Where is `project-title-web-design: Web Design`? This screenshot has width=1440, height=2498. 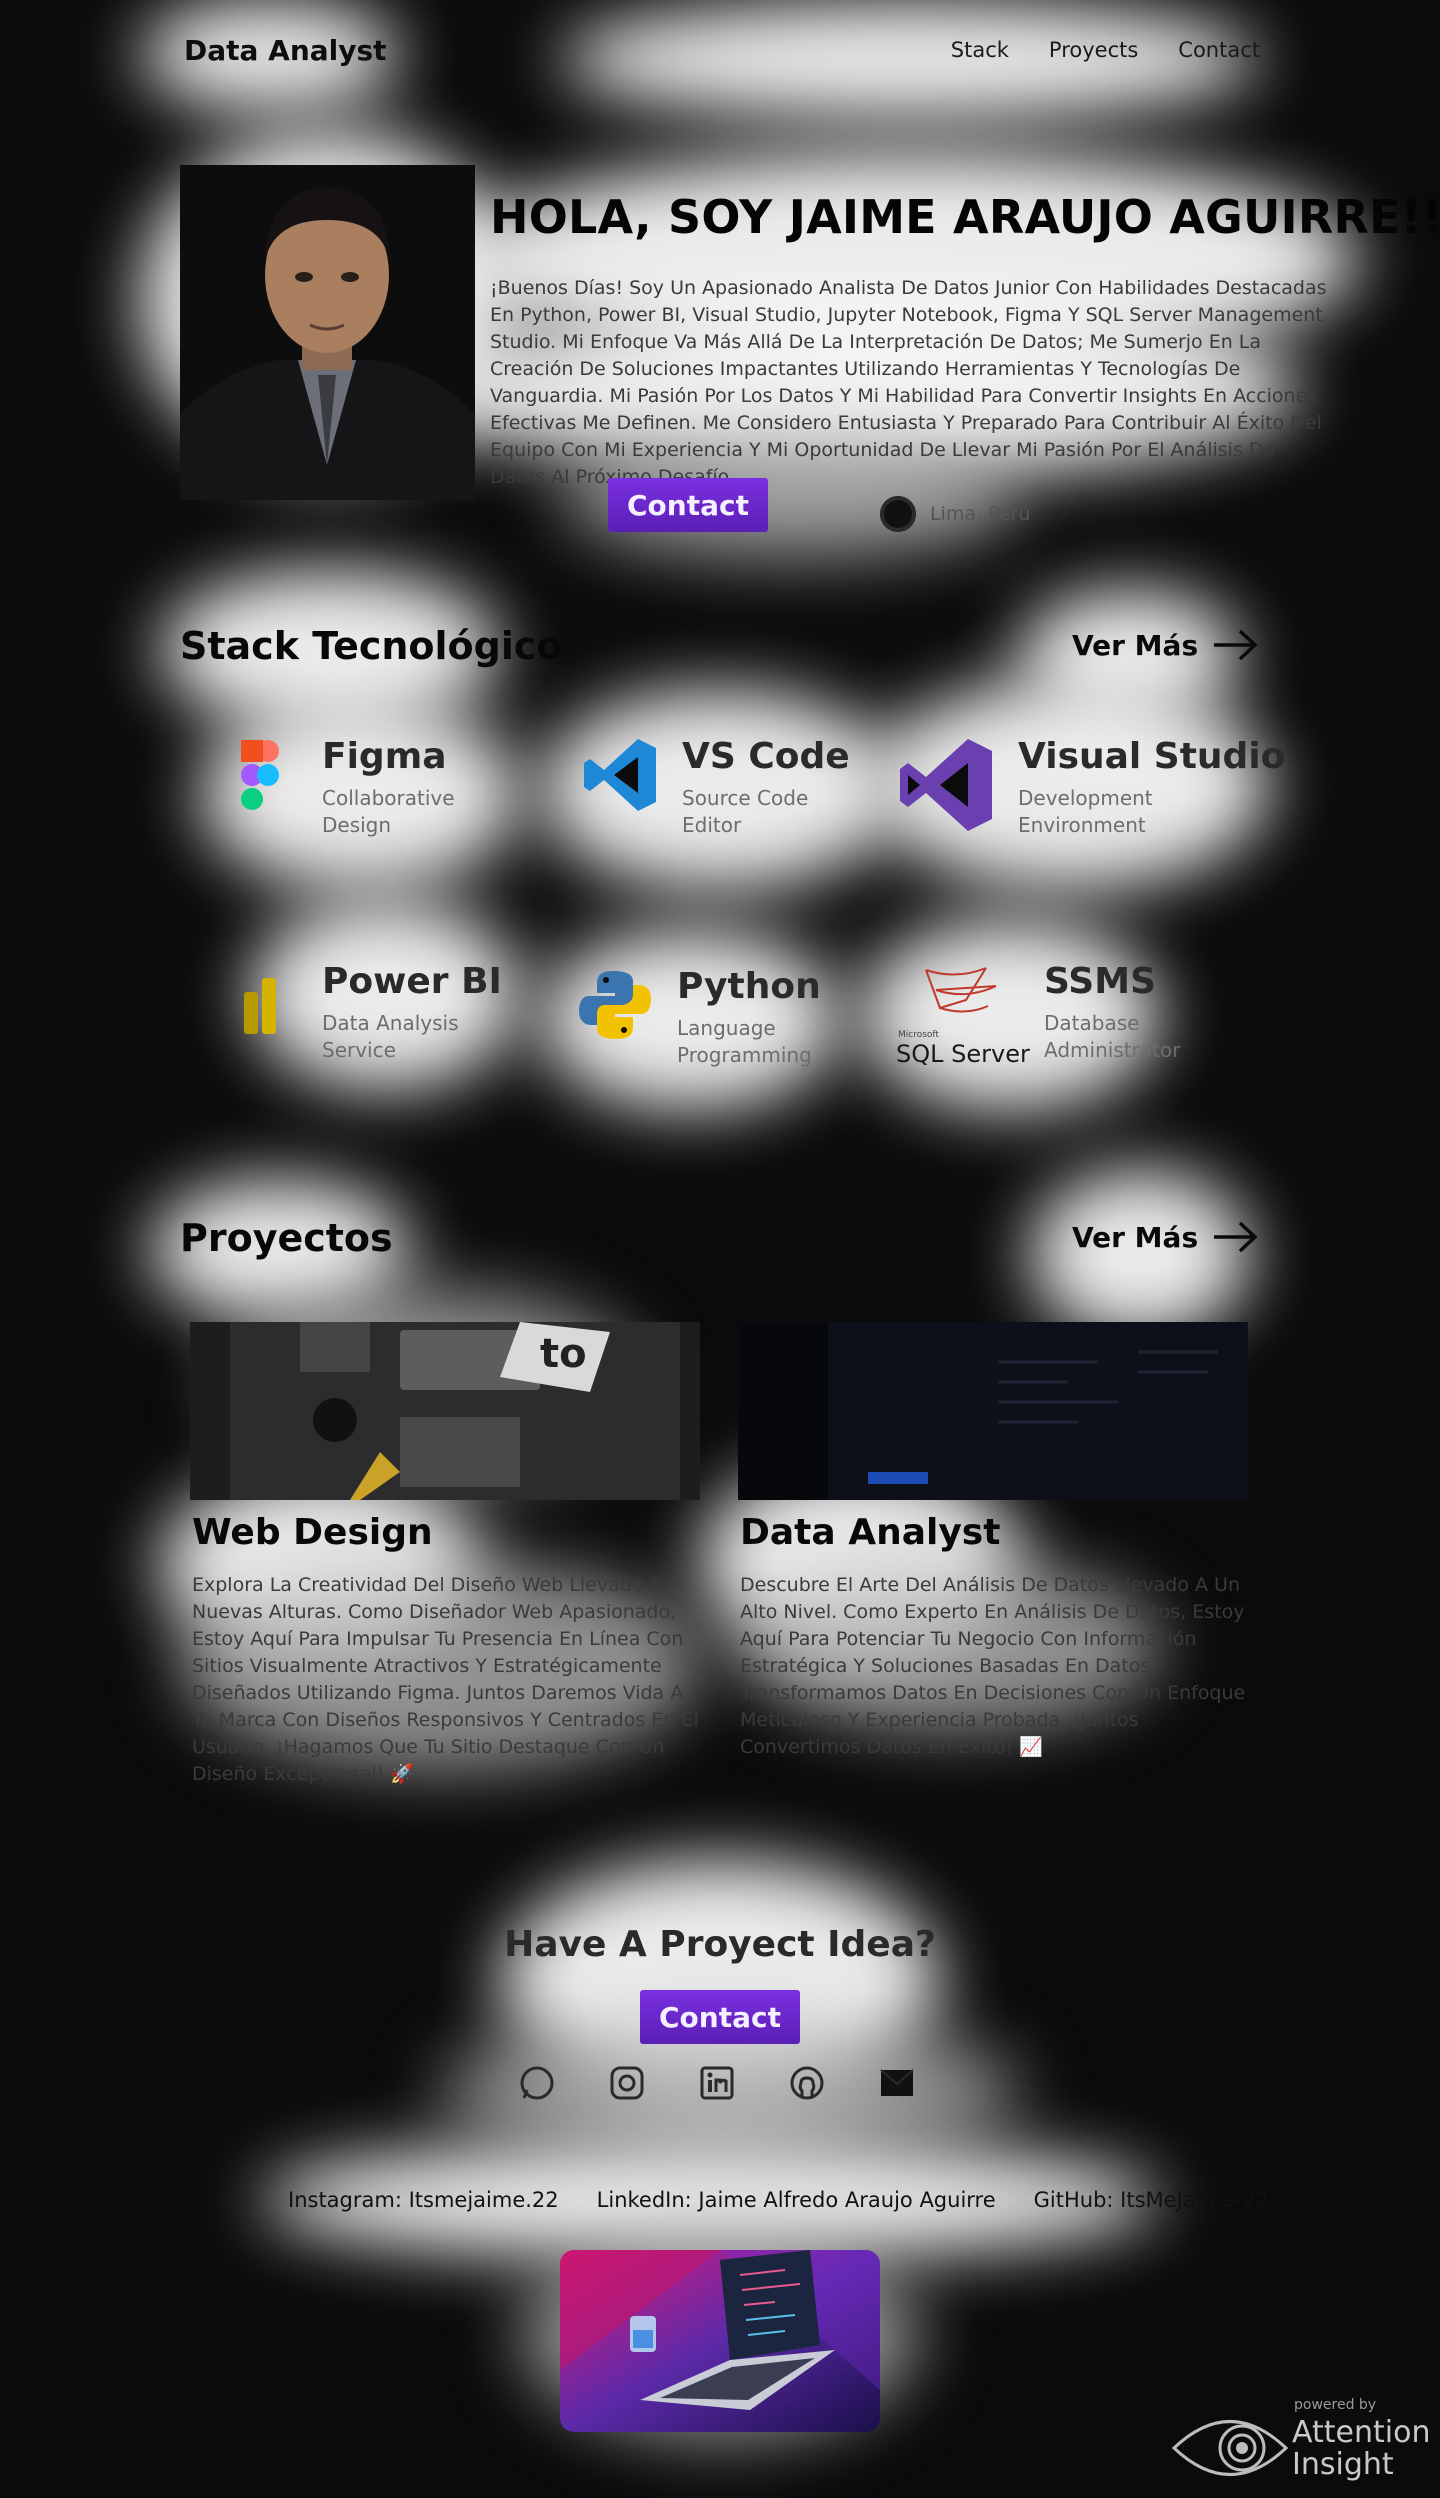 project-title-web-design: Web Design is located at coordinates (312, 1532).